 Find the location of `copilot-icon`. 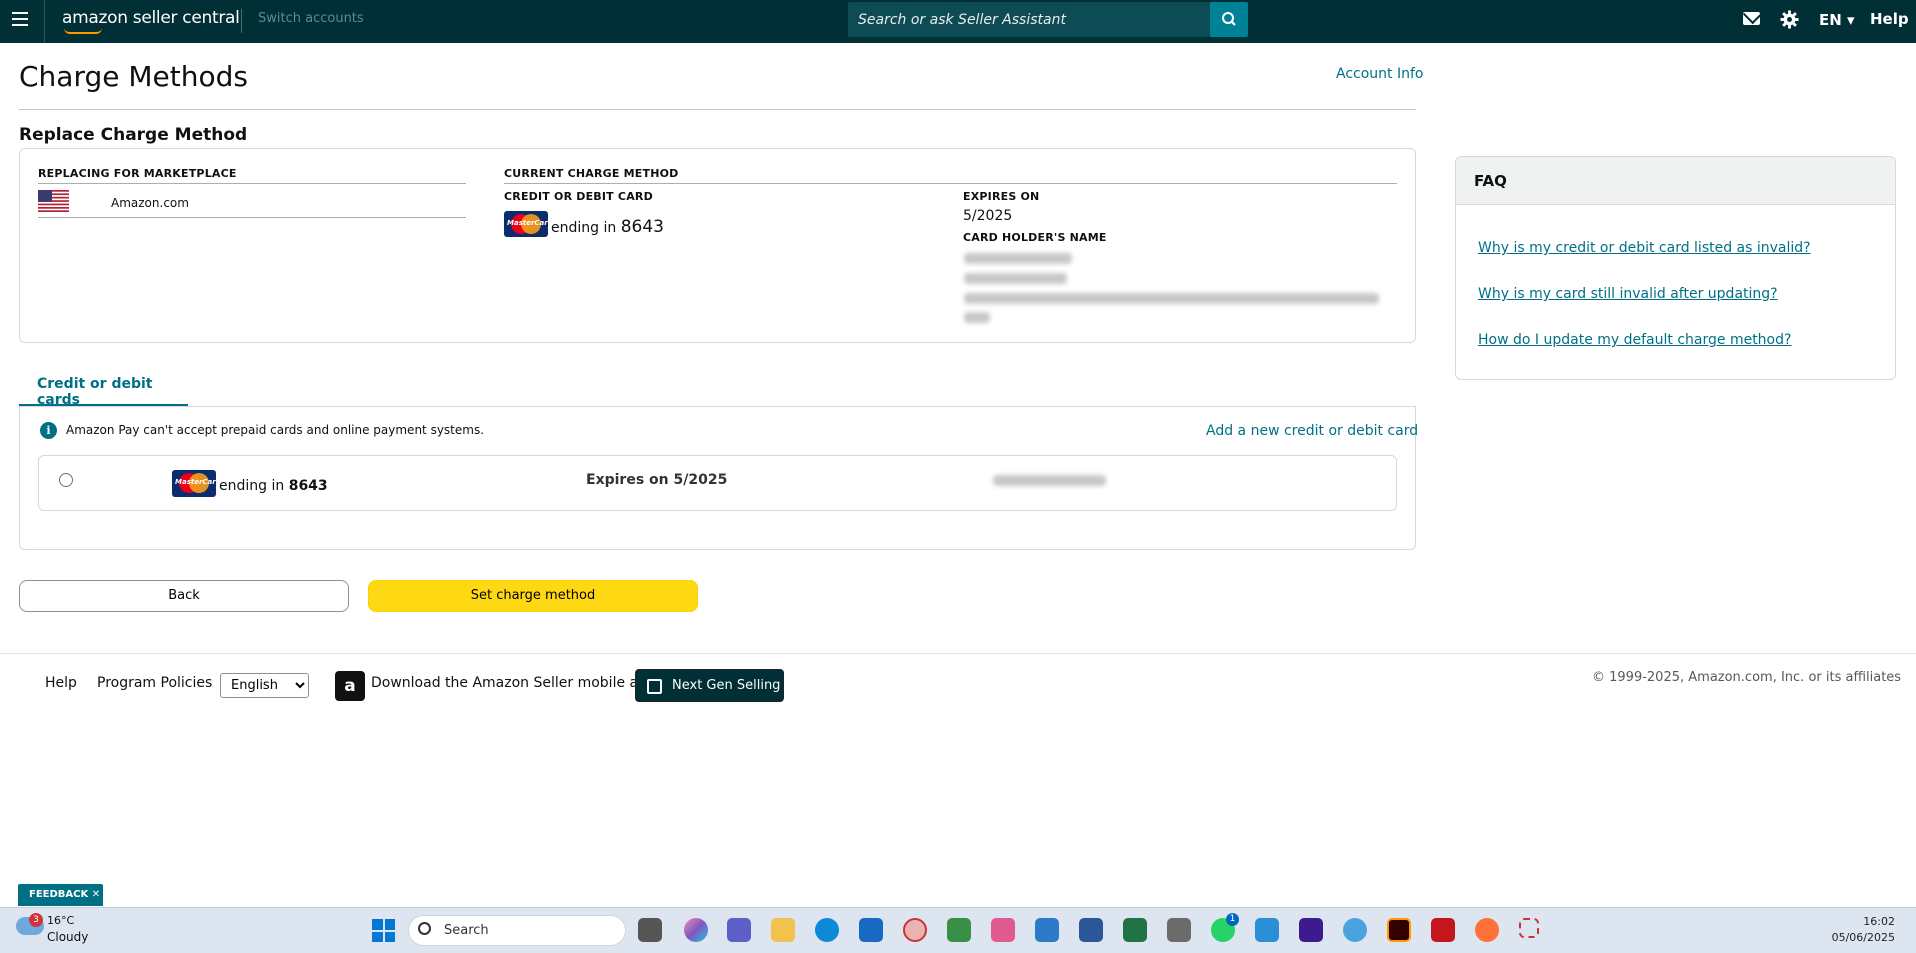

copilot-icon is located at coordinates (696, 930).